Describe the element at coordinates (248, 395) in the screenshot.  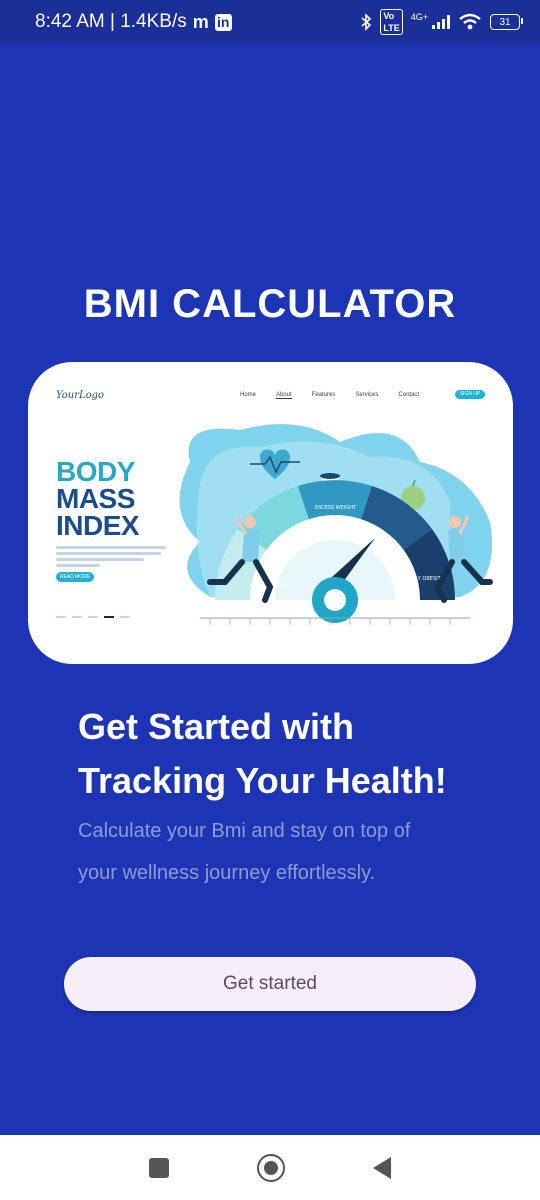
I see `hero-link-home: Home` at that location.